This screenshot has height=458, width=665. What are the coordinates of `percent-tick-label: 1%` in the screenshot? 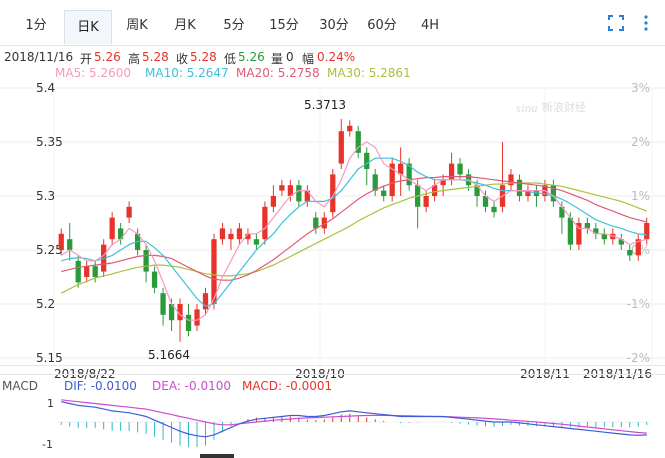 It's located at (640, 196).